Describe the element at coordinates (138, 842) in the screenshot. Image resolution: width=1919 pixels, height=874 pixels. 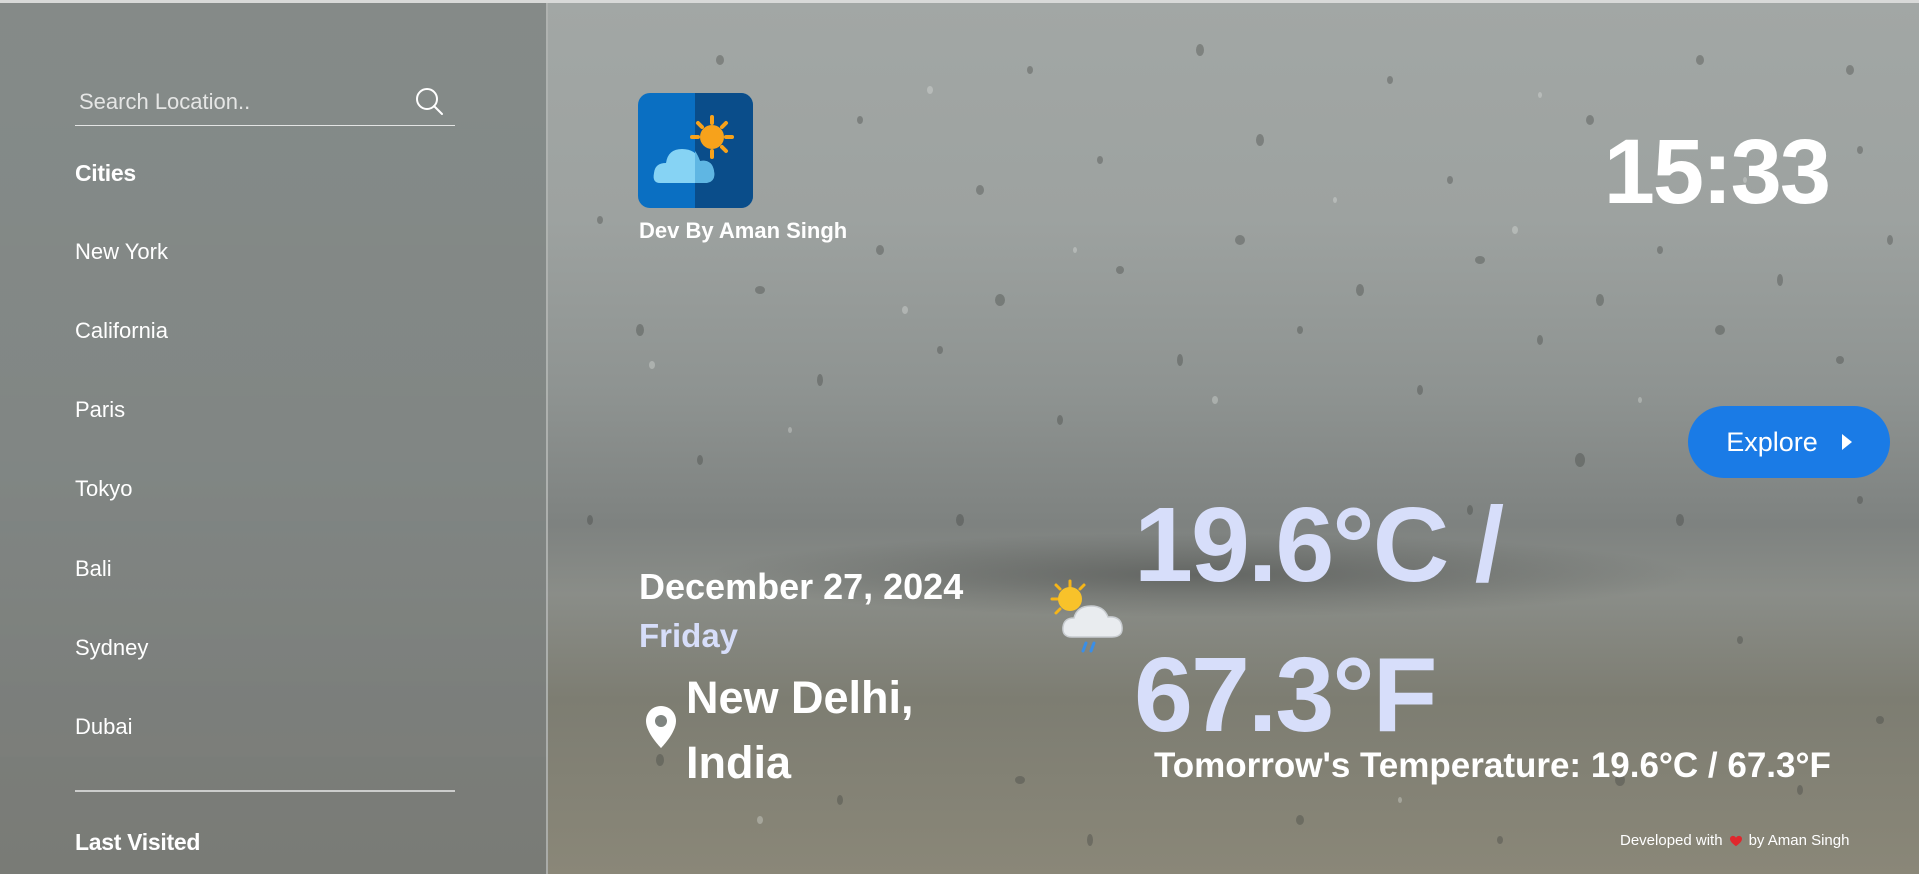
I see `last-visited-heading: Last Visited` at that location.